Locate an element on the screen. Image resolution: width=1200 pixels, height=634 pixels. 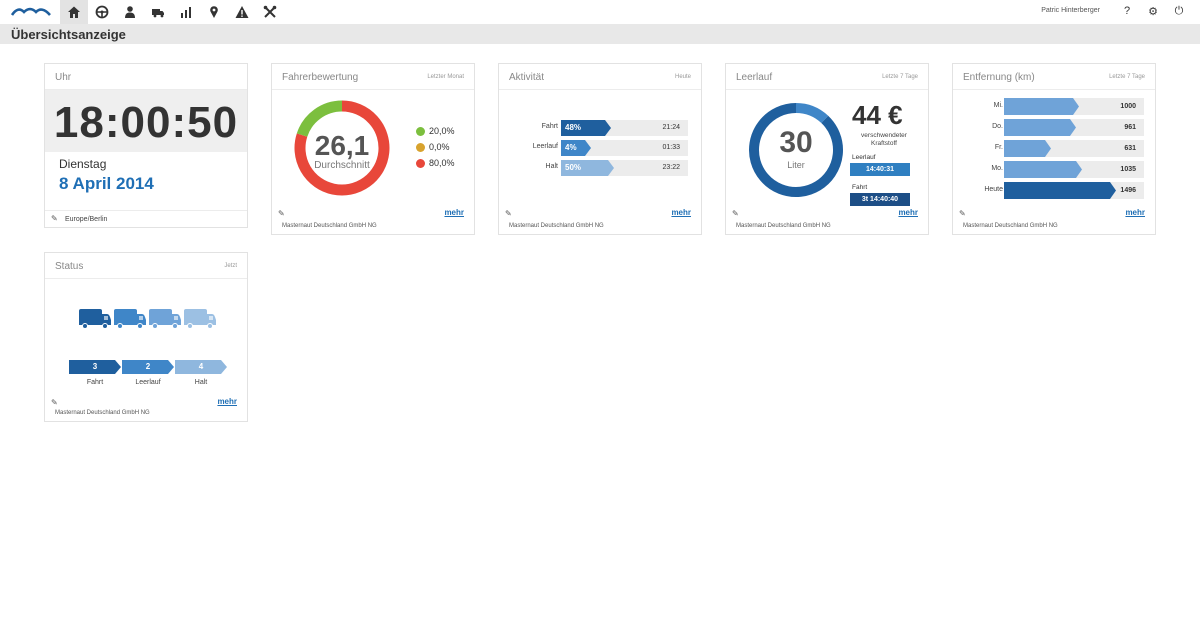
warning-icon is located at coordinates (242, 12).